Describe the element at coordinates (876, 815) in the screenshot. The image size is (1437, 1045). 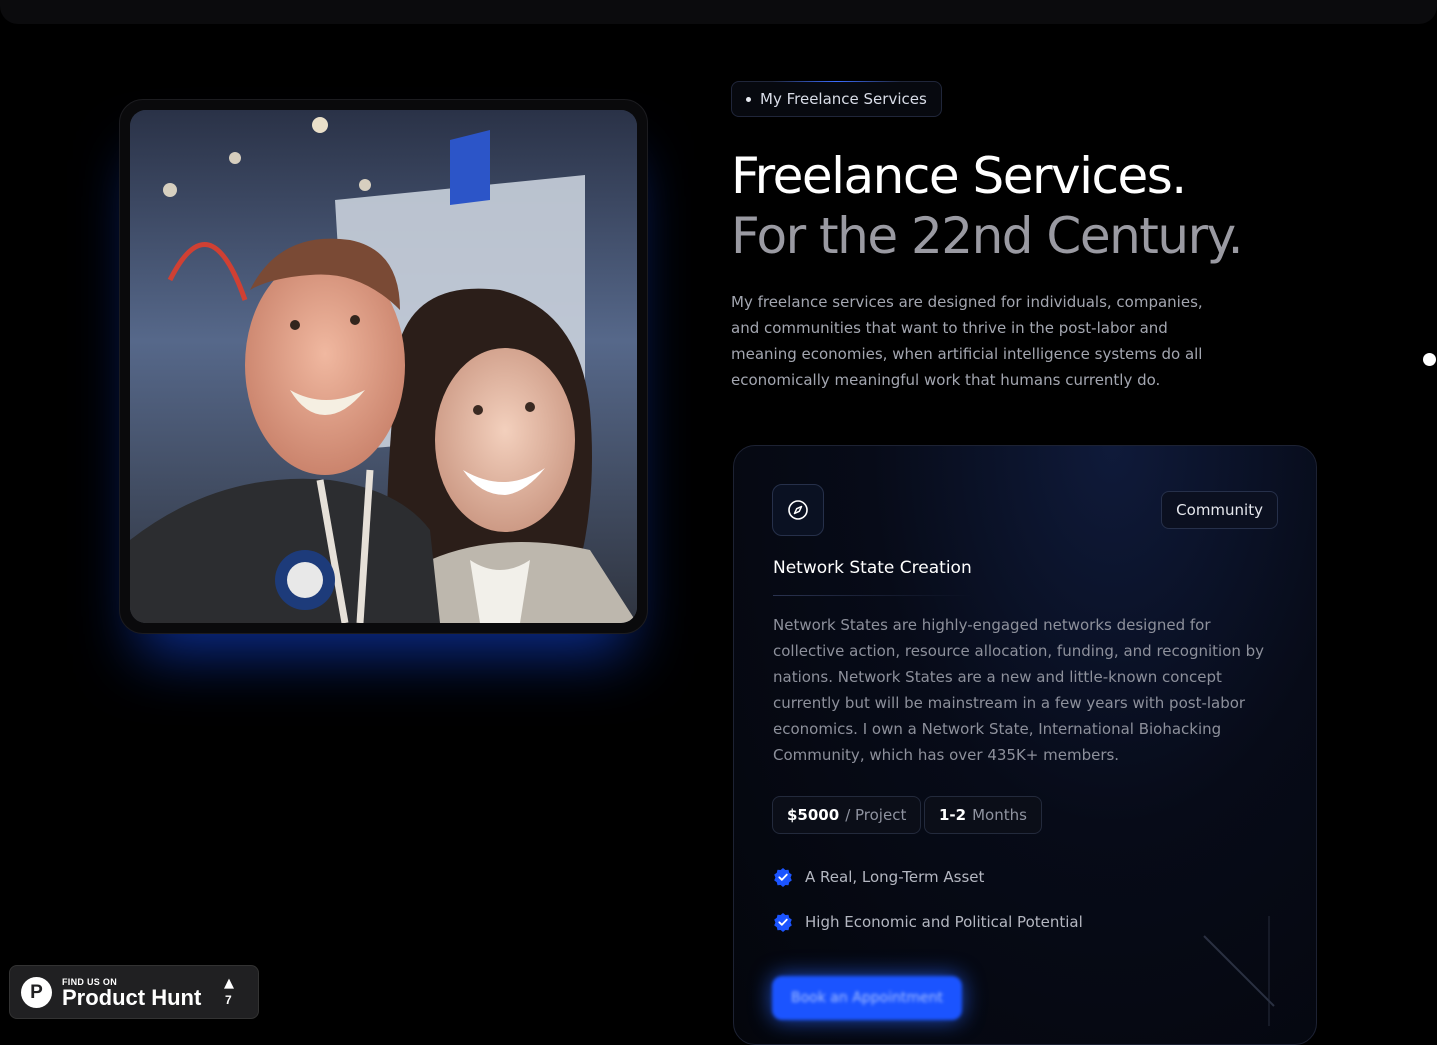
I see `price-unit: / Project` at that location.